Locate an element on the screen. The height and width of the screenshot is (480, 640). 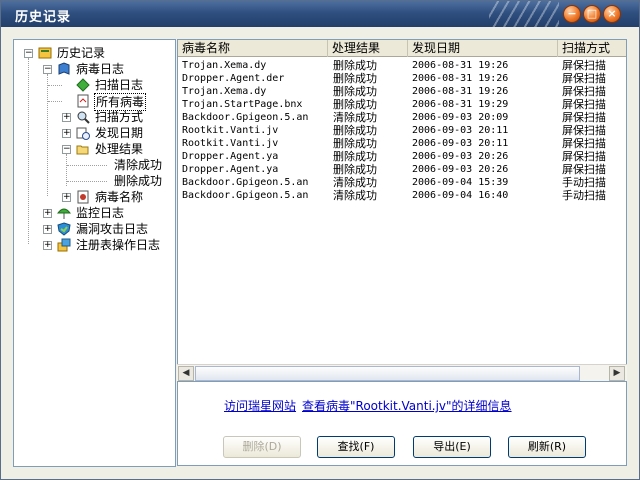
export-button: 导出(E) is located at coordinates (452, 447).